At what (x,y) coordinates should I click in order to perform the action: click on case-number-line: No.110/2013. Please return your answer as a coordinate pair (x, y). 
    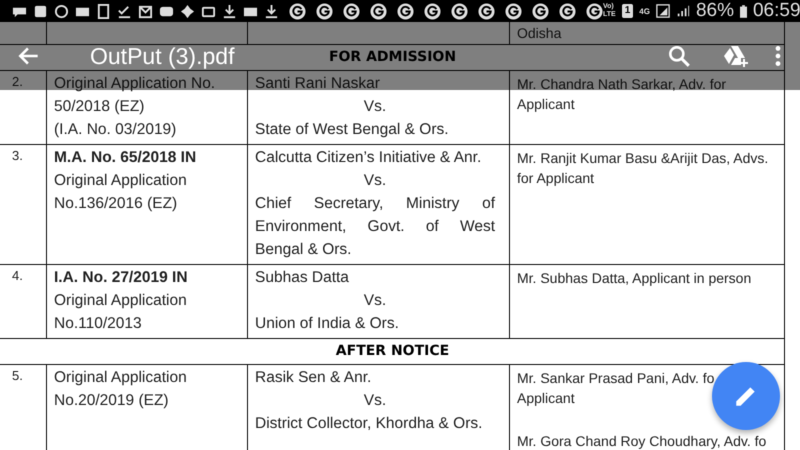
    Looking at the image, I should click on (98, 324).